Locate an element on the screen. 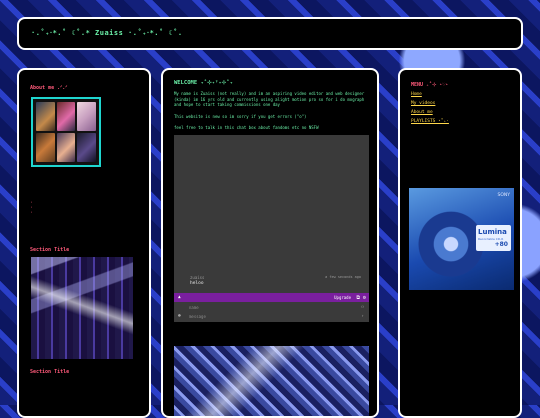 This screenshot has height=418, width=540. cd-badge: Lumina Recordable CD-R +80 is located at coordinates (493, 238).